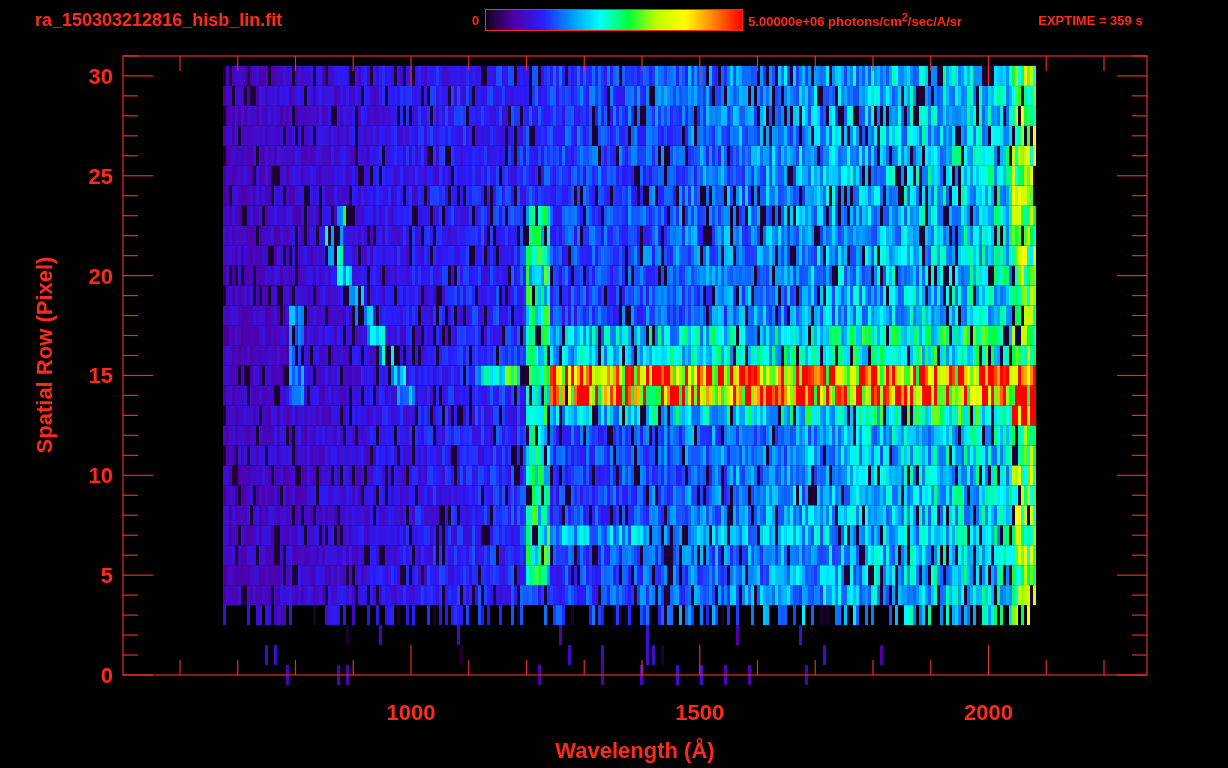 Image resolution: width=1228 pixels, height=768 pixels. What do you see at coordinates (100, 76) in the screenshot?
I see `y-tick-label: 30` at bounding box center [100, 76].